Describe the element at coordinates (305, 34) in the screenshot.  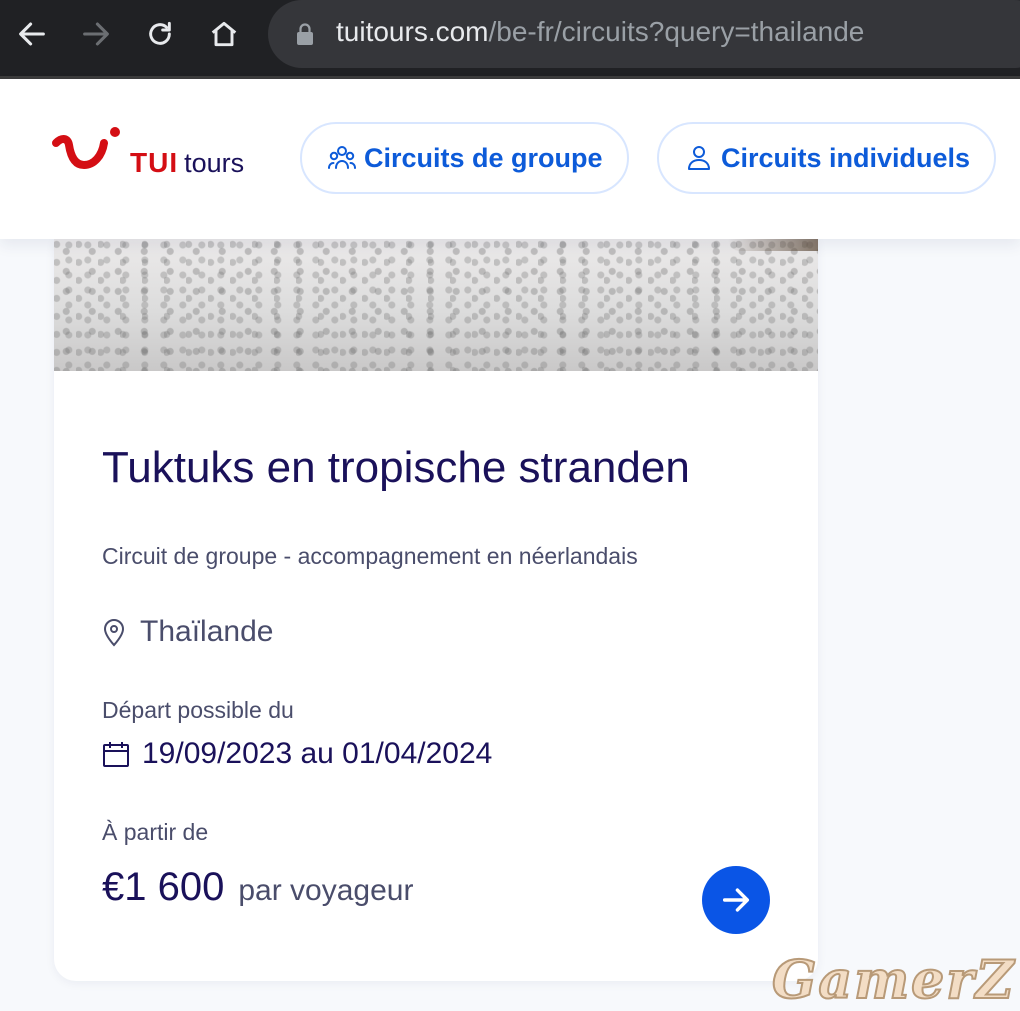
I see `lock-icon` at that location.